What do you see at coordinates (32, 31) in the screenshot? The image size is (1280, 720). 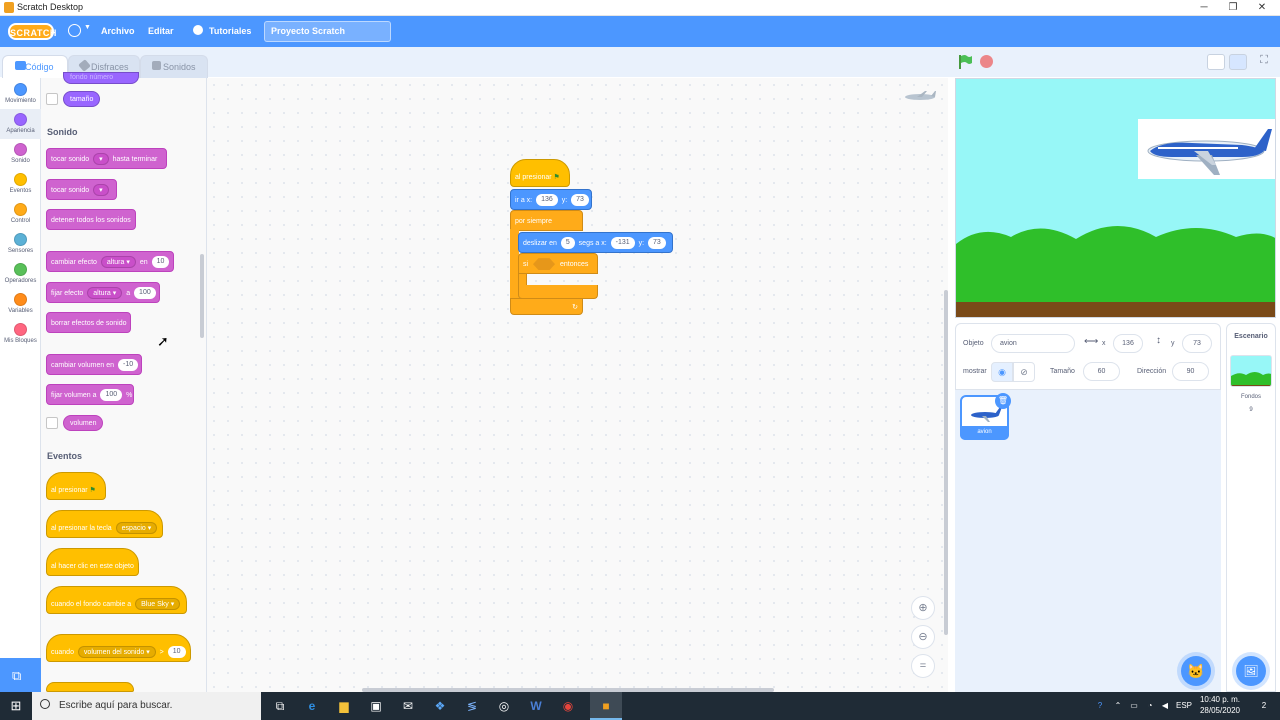 I see `scratch-logo: SCRATCH` at bounding box center [32, 31].